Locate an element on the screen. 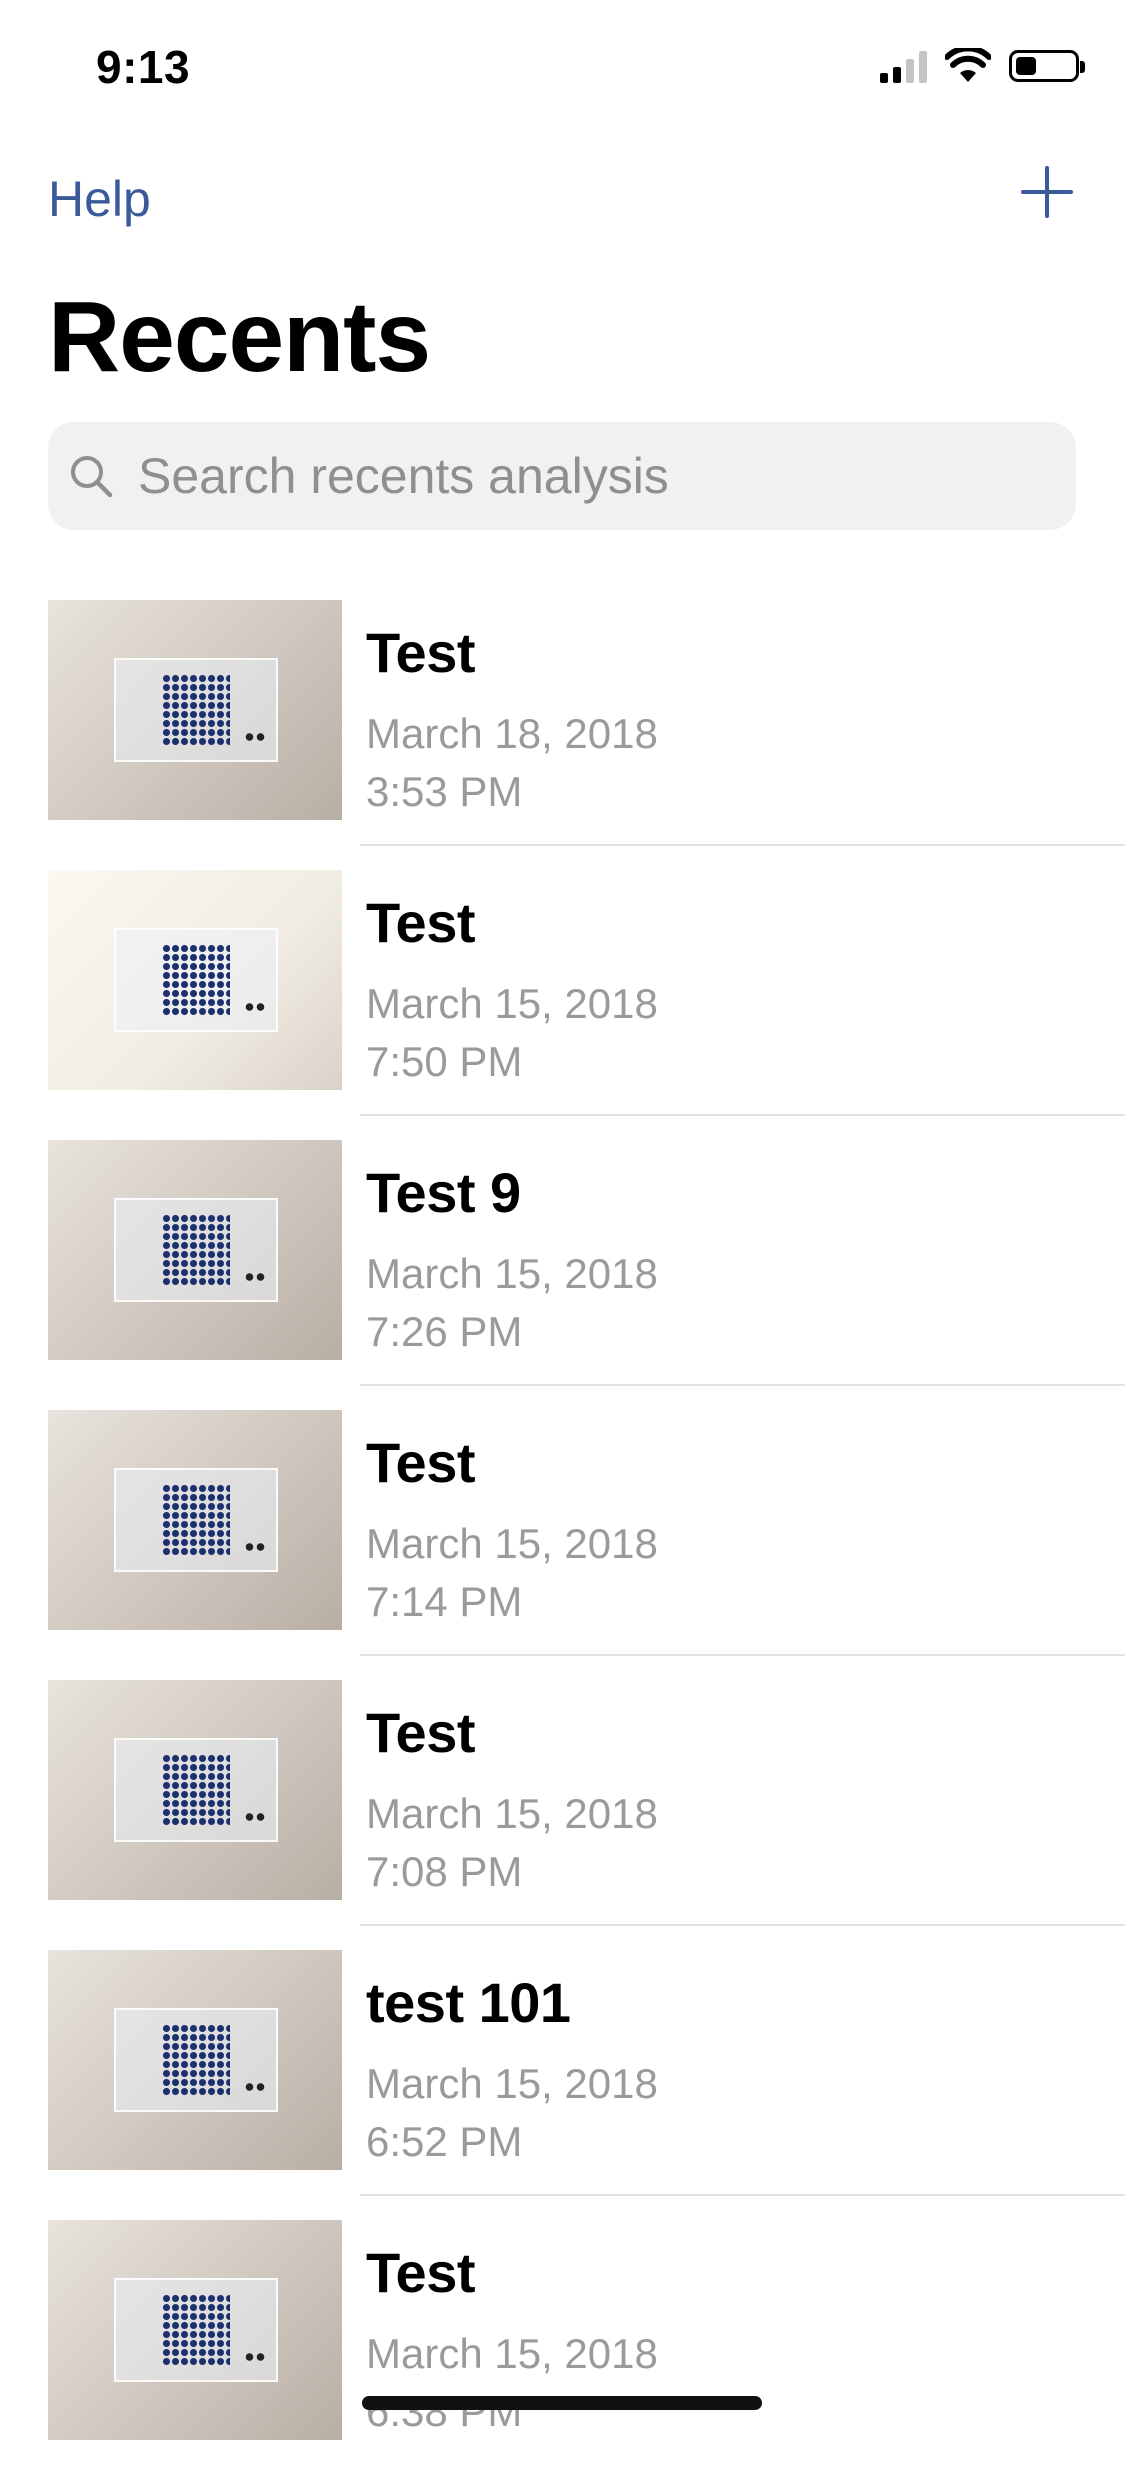  list-item: Test 9 March 15, 2018 7:26 PM is located at coordinates (562, 1275).